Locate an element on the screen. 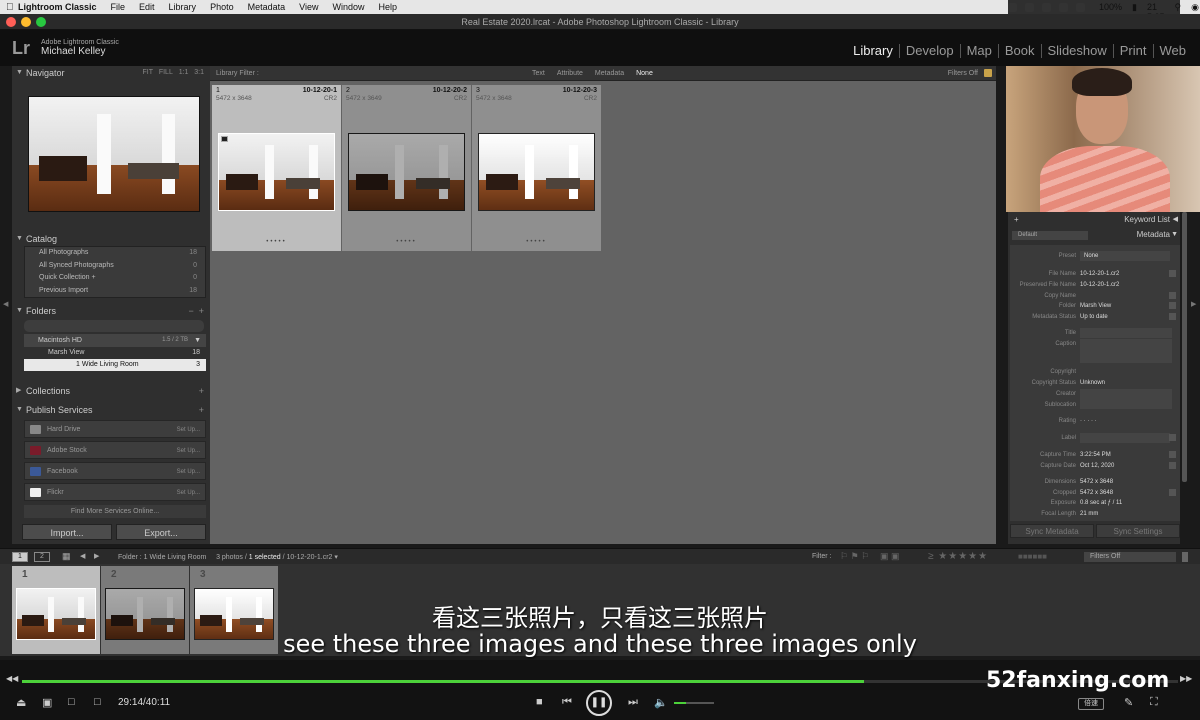 The height and width of the screenshot is (720, 1200). zoom-1-1: 1:1 is located at coordinates (184, 72).